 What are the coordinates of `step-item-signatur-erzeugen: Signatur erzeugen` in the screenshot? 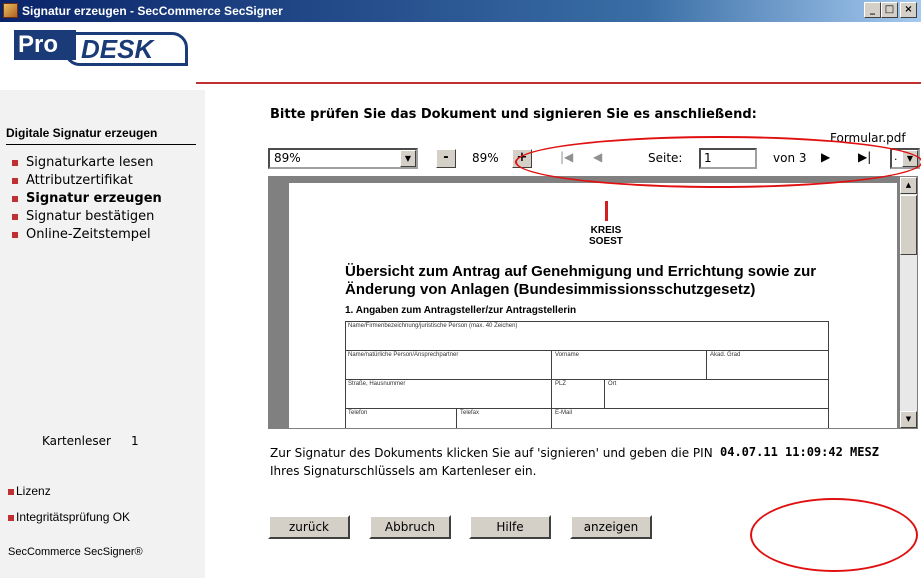 It's located at (86, 199).